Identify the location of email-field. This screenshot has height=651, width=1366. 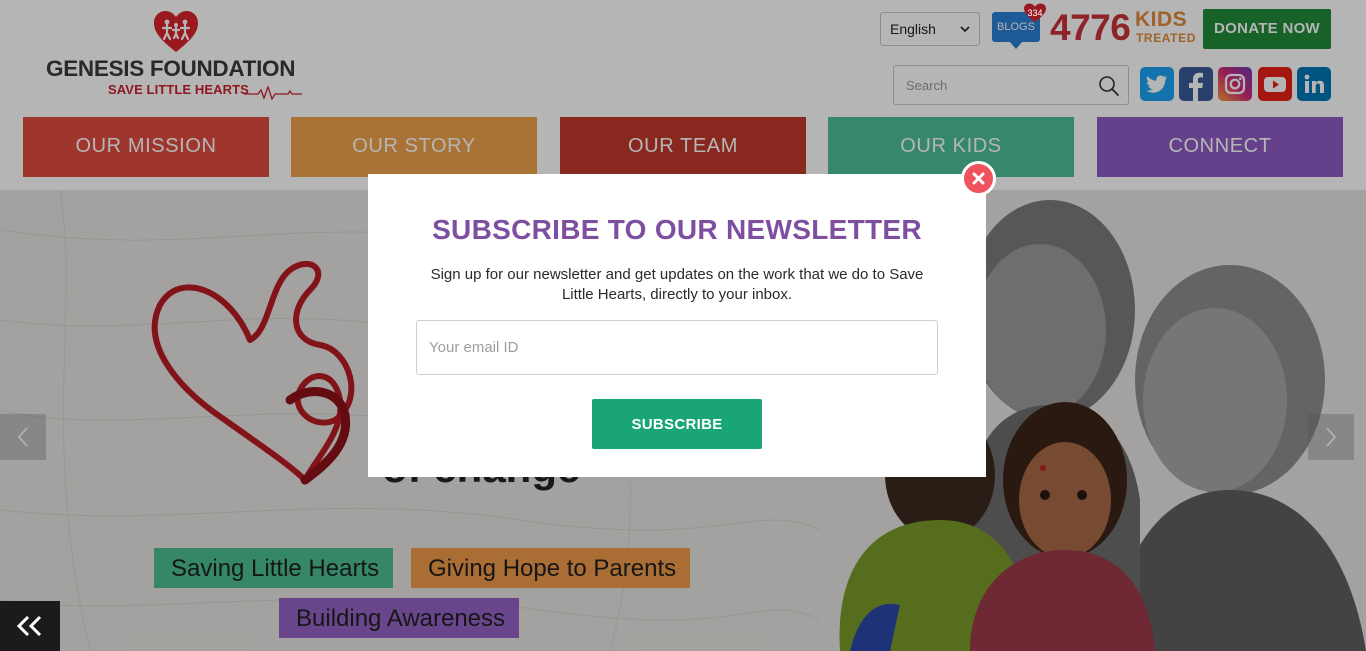
(677, 347).